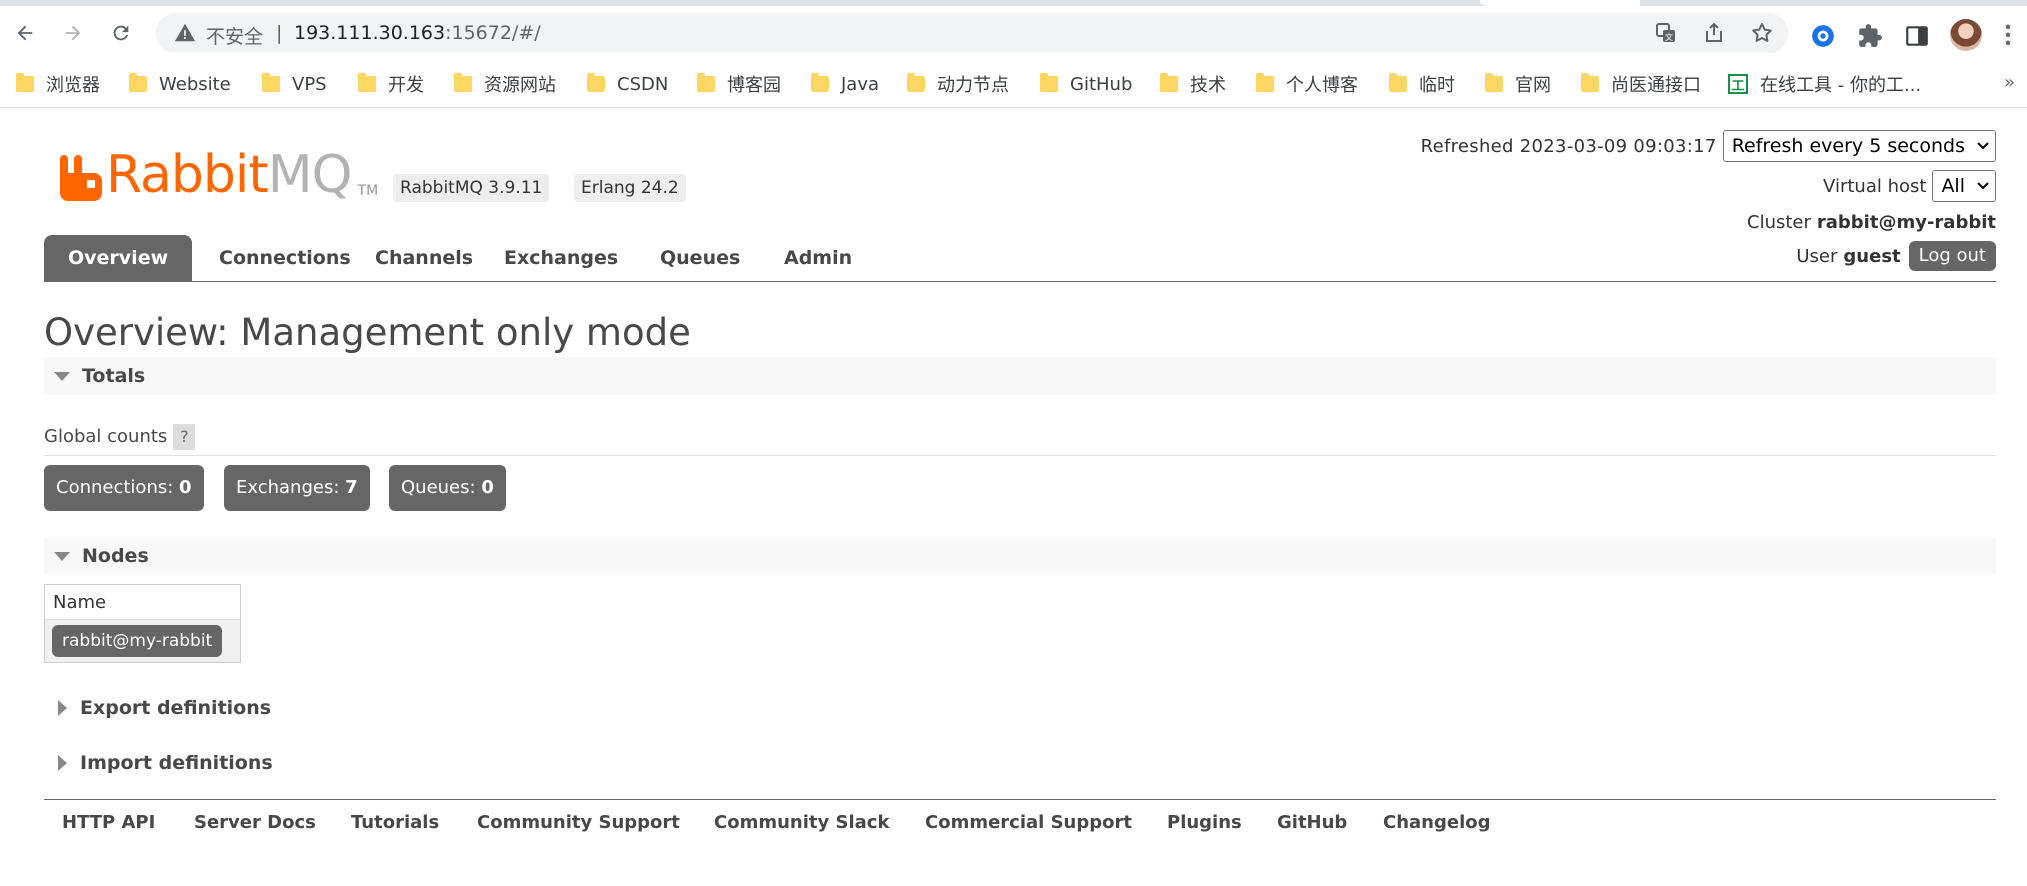 The width and height of the screenshot is (2027, 886). What do you see at coordinates (2009, 82) in the screenshot?
I see `bookmarks-overflow-button: »` at bounding box center [2009, 82].